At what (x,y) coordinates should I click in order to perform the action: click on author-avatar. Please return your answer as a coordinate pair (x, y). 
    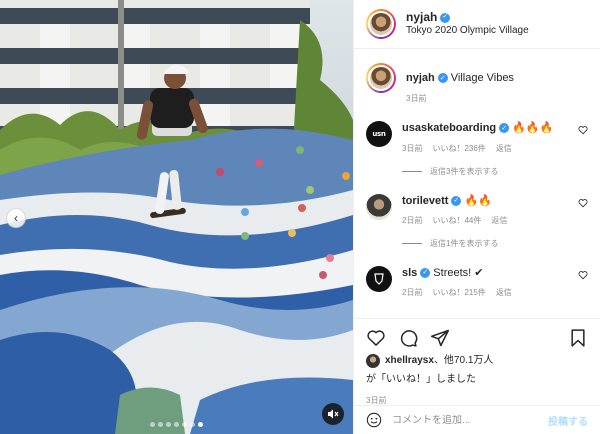
    Looking at the image, I should click on (381, 24).